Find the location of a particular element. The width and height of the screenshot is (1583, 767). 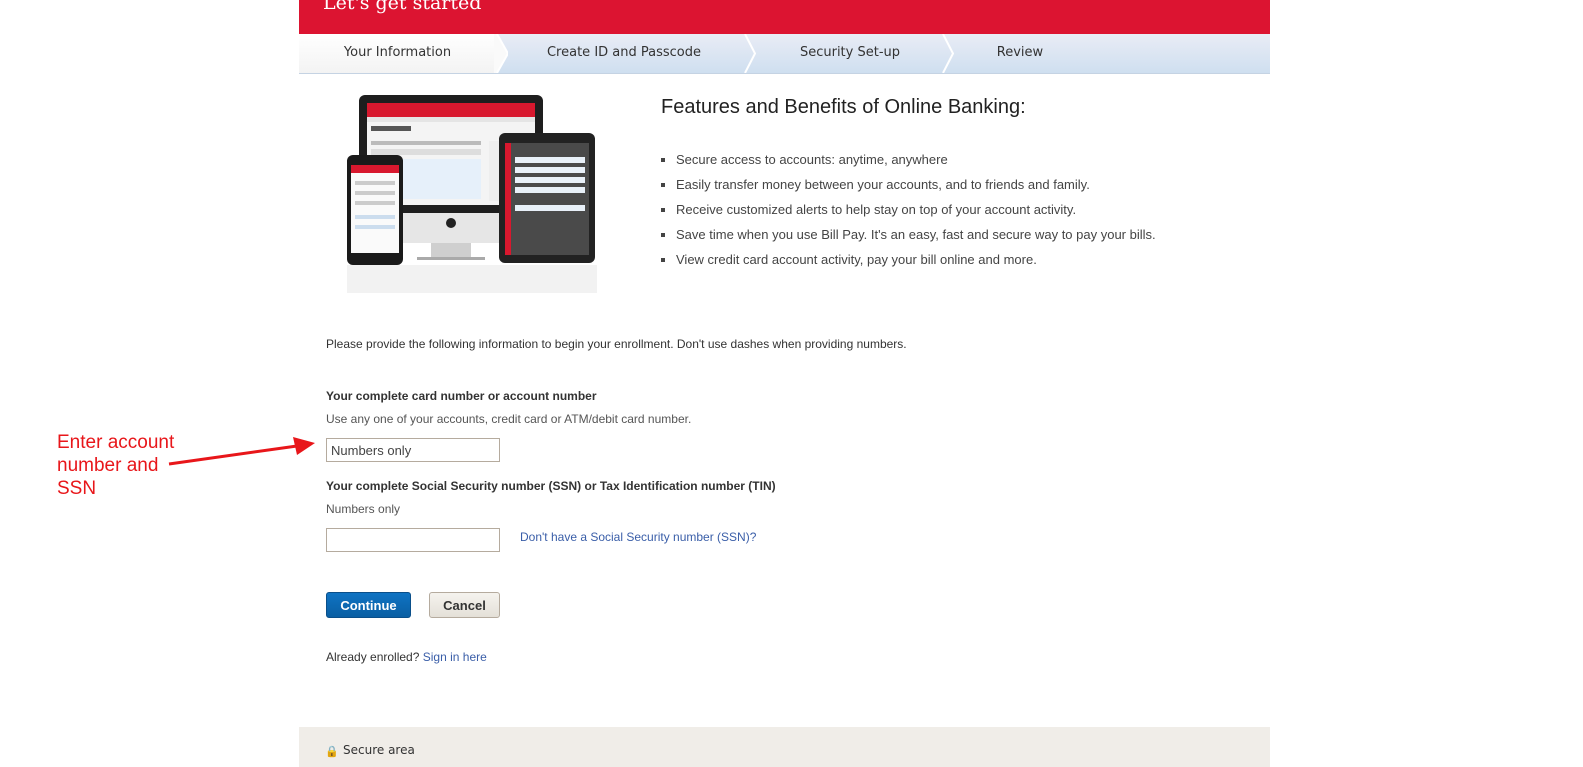

header-banner: Let's get started is located at coordinates (784, 17).